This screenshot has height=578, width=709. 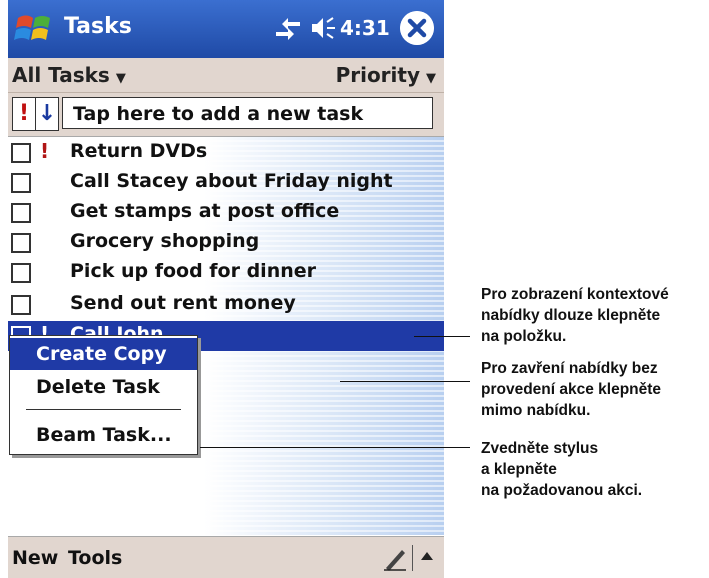 What do you see at coordinates (247, 113) in the screenshot?
I see `new-task-input: Tap here to add a new task` at bounding box center [247, 113].